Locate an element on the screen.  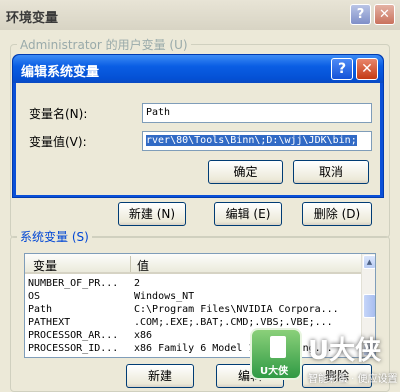
list-header: 变量 值 is located at coordinates (193, 264).